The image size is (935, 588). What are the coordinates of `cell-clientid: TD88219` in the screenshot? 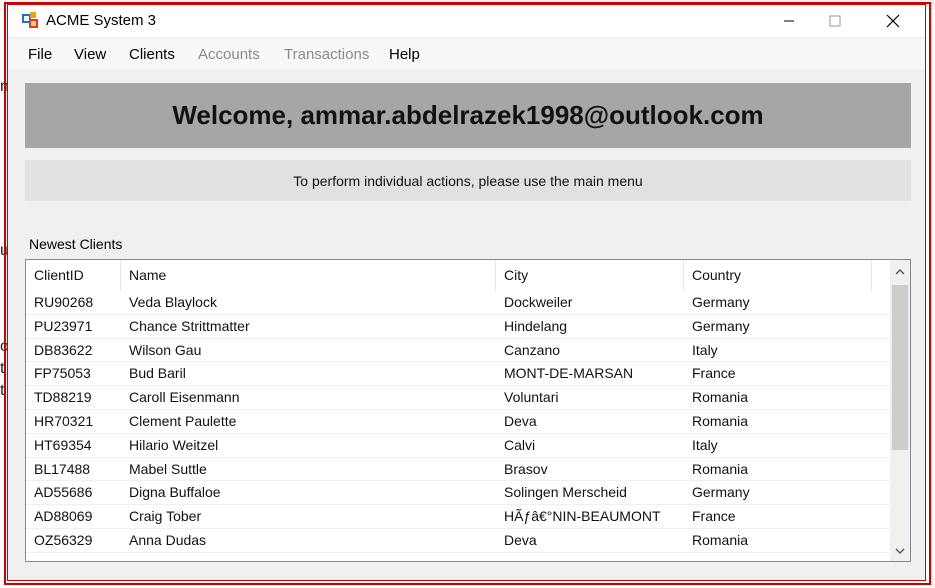 It's located at (63, 397).